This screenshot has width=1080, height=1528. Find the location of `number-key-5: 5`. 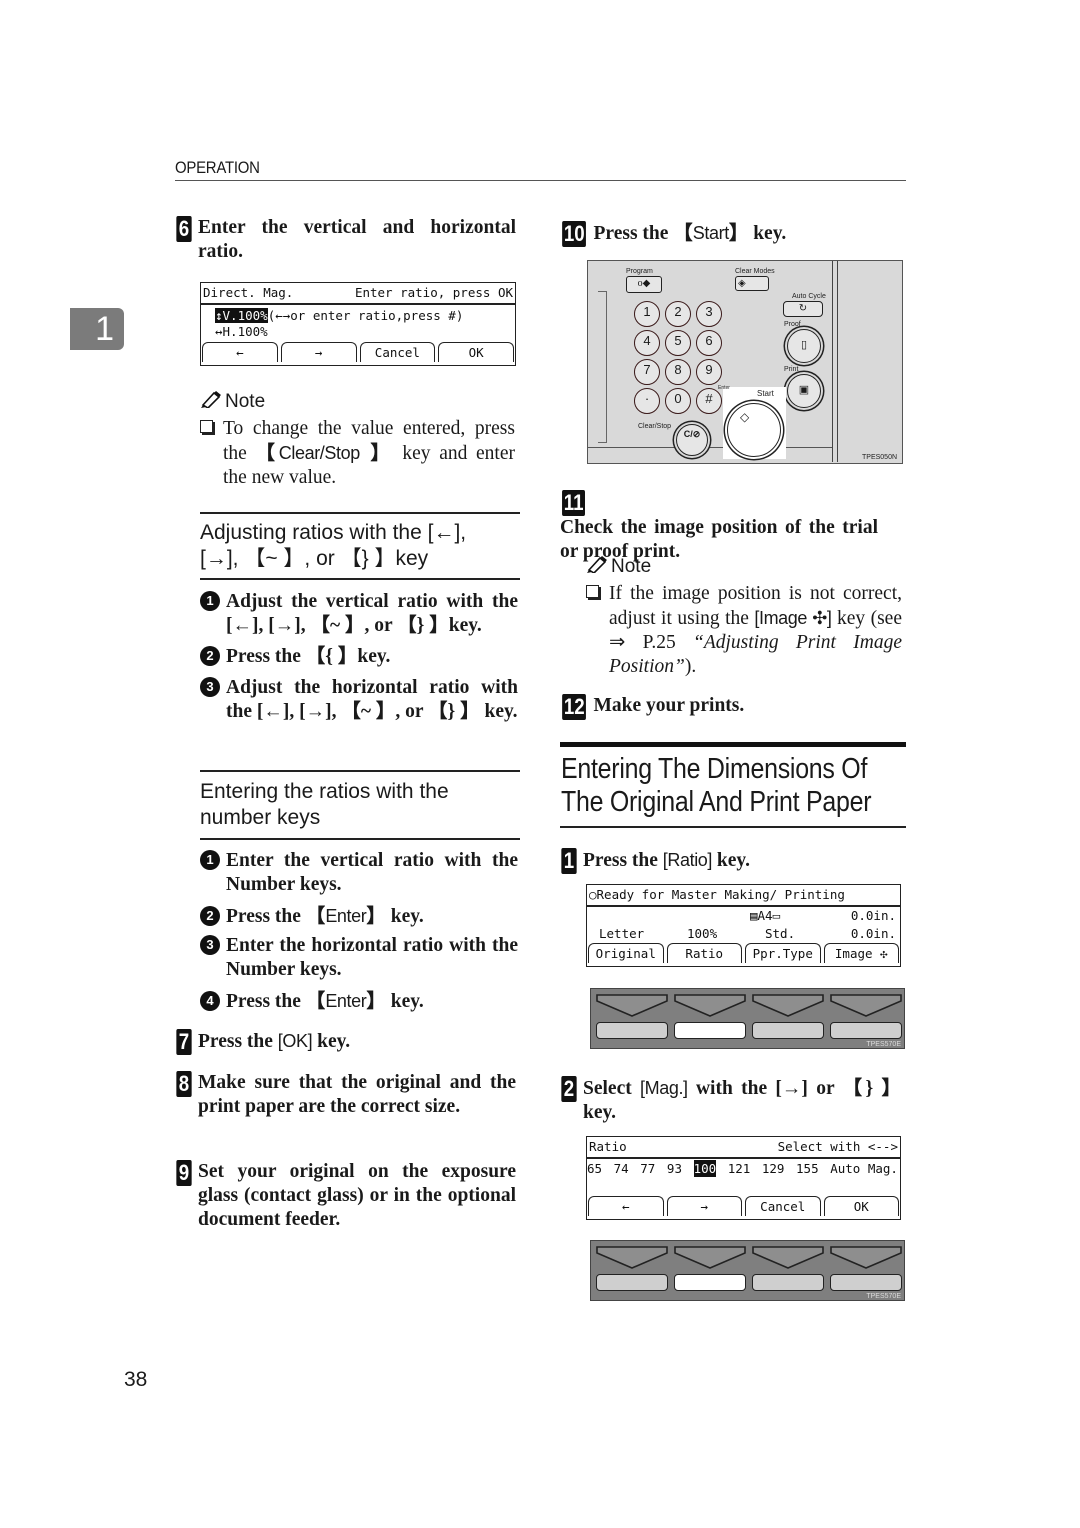

number-key-5: 5 is located at coordinates (678, 343).